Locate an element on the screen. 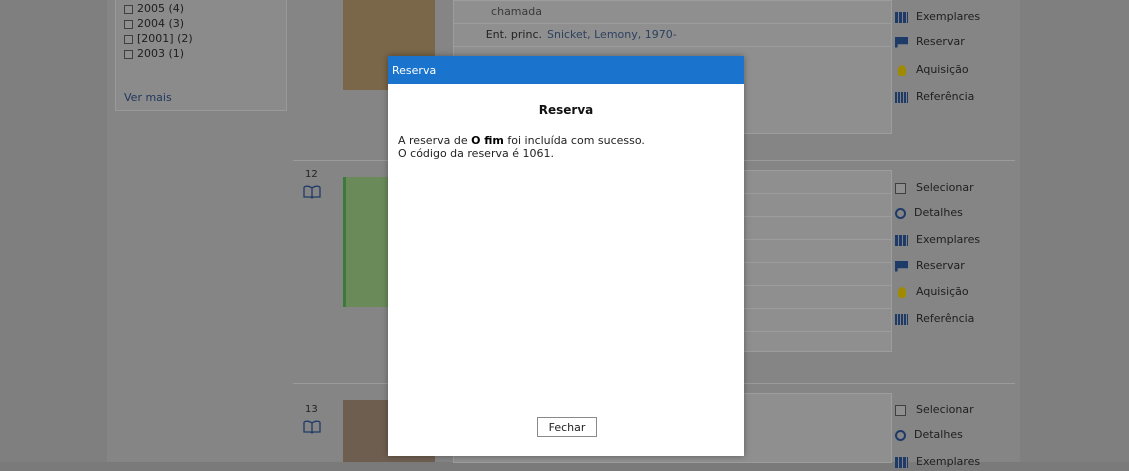  message-suffix: foi incluída com sucesso. is located at coordinates (574, 140).